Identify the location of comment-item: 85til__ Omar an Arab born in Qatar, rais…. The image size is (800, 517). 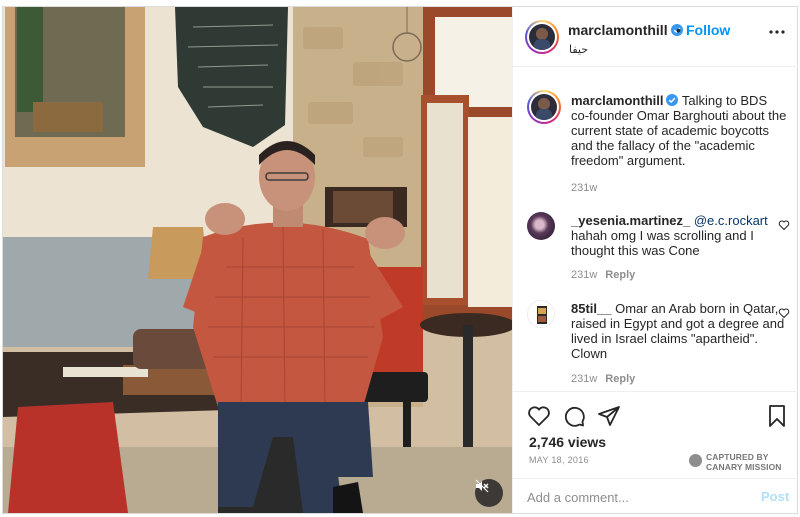
(658, 345).